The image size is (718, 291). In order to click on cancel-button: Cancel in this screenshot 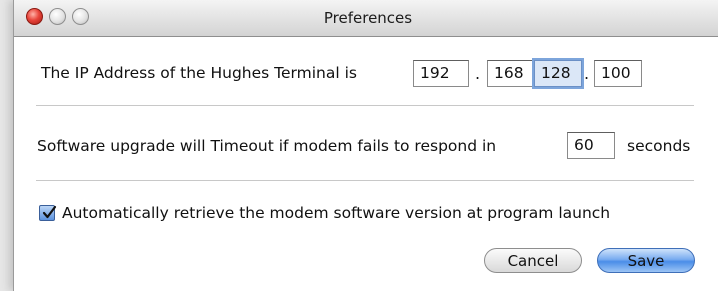, I will do `click(533, 260)`.